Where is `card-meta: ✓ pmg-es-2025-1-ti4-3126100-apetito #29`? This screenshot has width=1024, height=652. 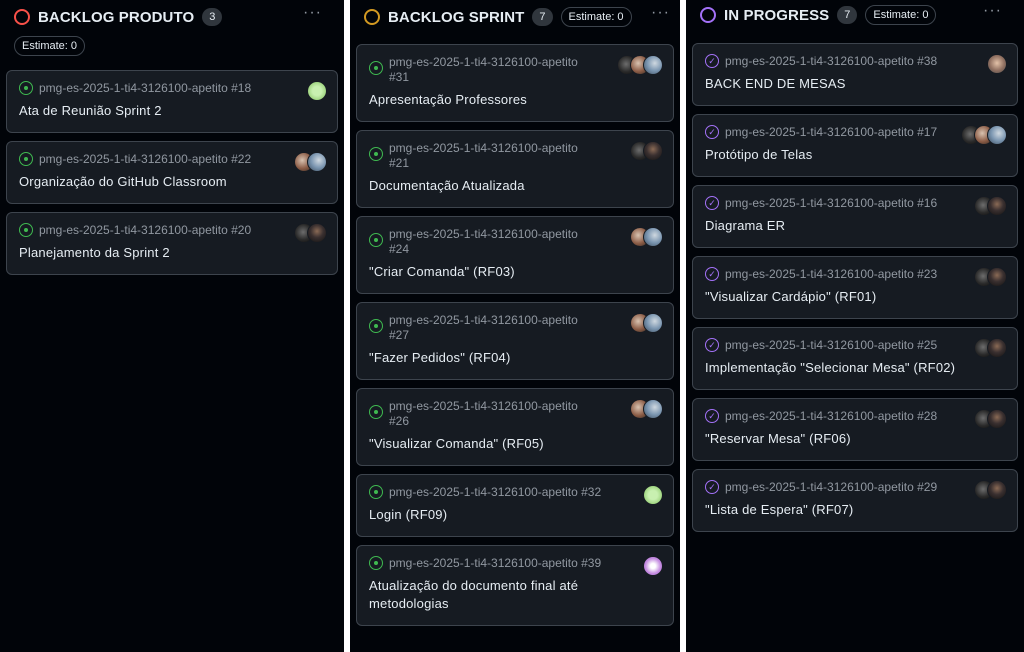 card-meta: ✓ pmg-es-2025-1-ti4-3126100-apetito #29 is located at coordinates (855, 487).